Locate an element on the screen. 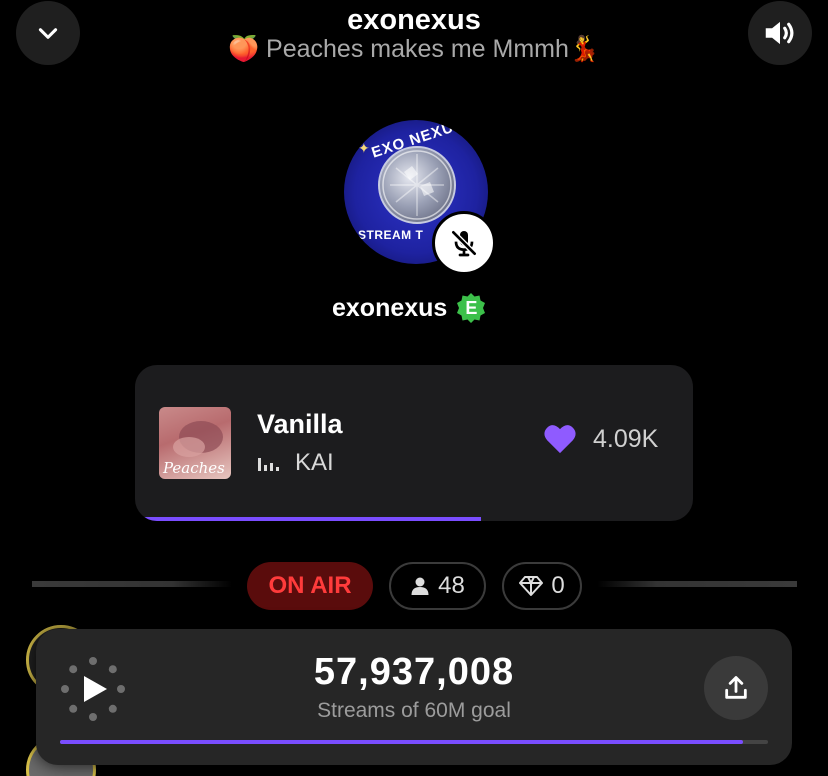  share-button is located at coordinates (736, 688).